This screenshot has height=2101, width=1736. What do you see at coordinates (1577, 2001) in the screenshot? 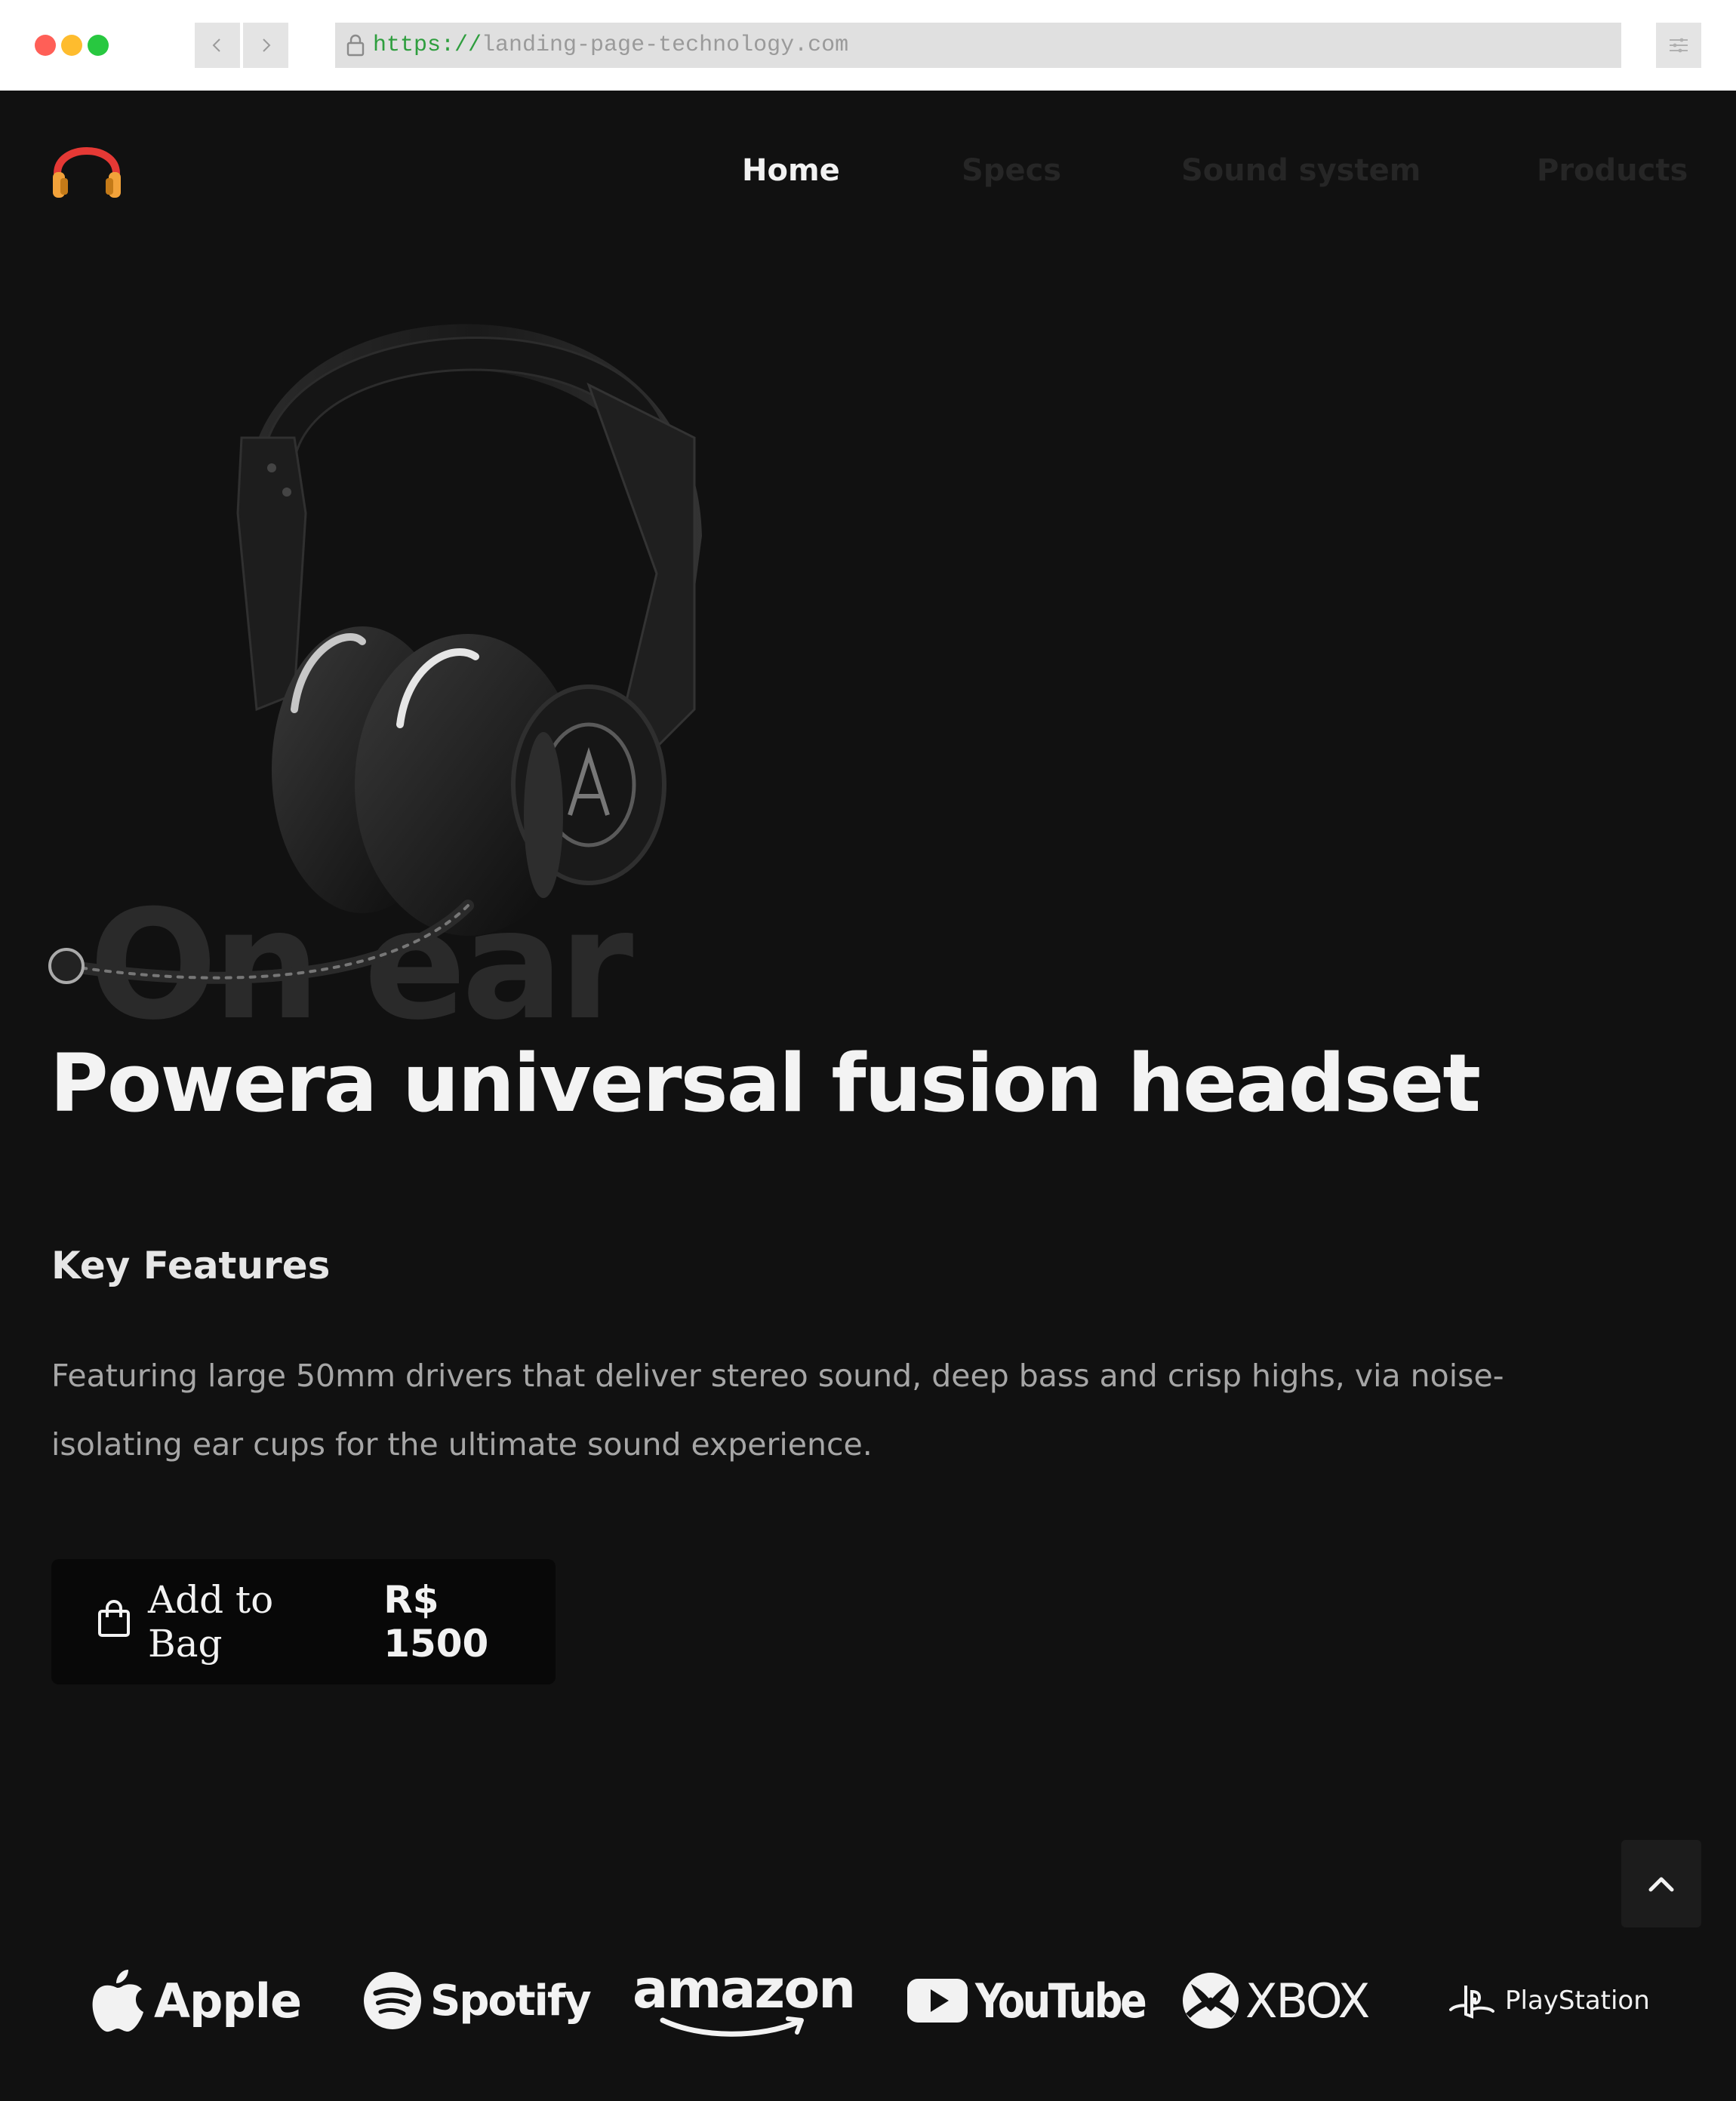
I see `partner-playstation-name: PlayStation` at bounding box center [1577, 2001].